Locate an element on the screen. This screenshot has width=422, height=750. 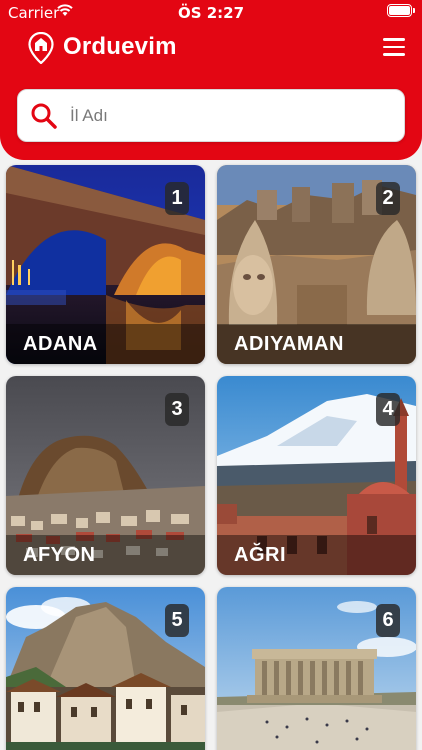
location-pin-icon is located at coordinates (41, 48).